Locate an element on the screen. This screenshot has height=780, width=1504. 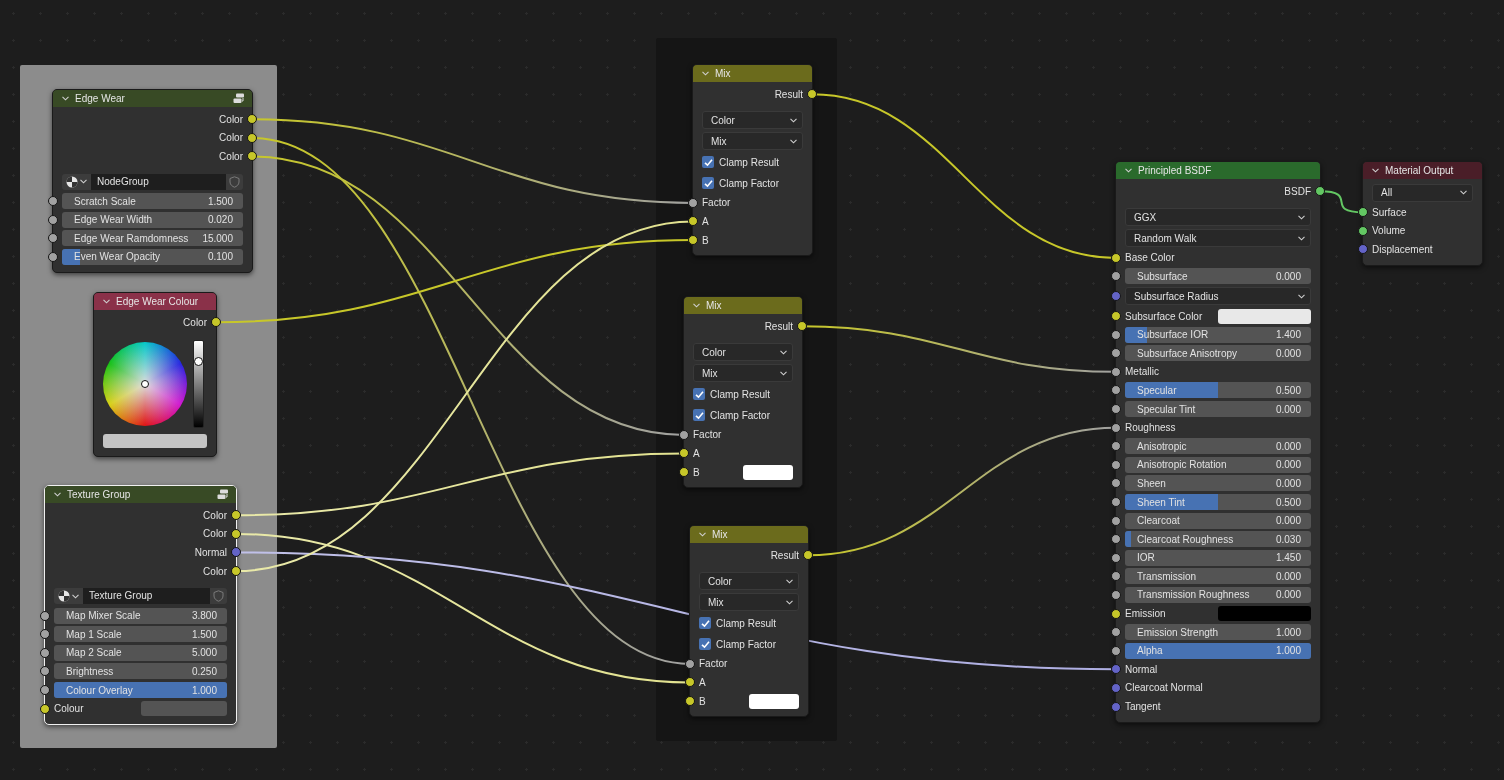
value-slider is located at coordinates (198, 383).